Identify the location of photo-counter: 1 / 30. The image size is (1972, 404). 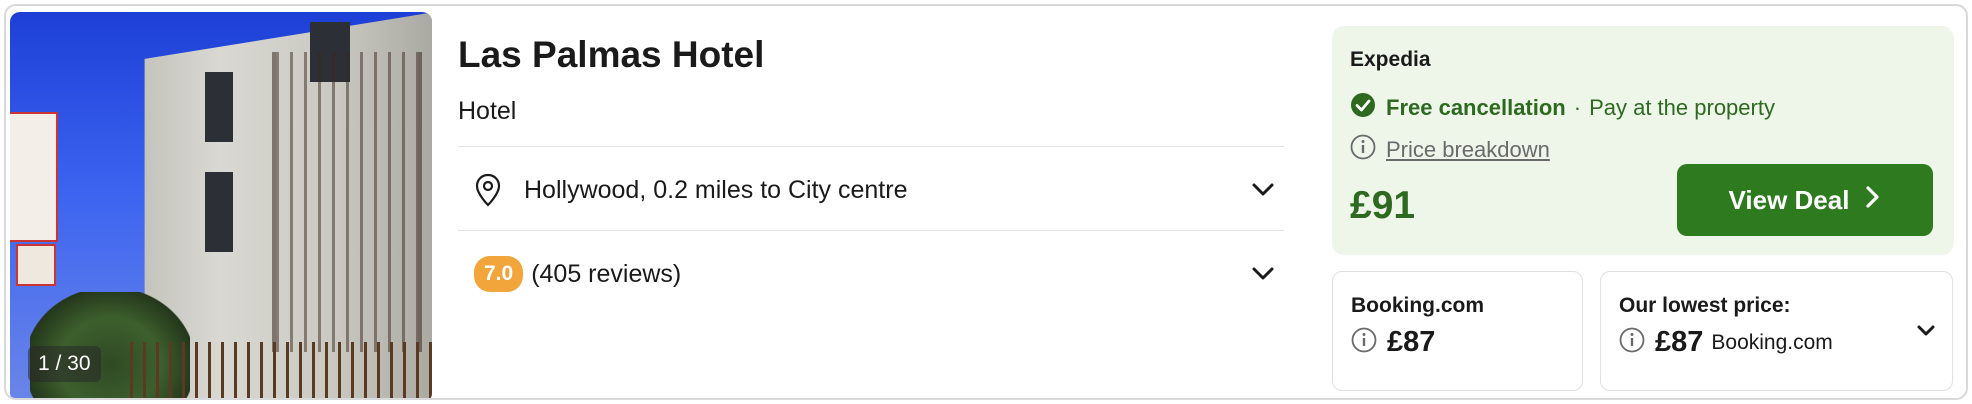
(64, 364).